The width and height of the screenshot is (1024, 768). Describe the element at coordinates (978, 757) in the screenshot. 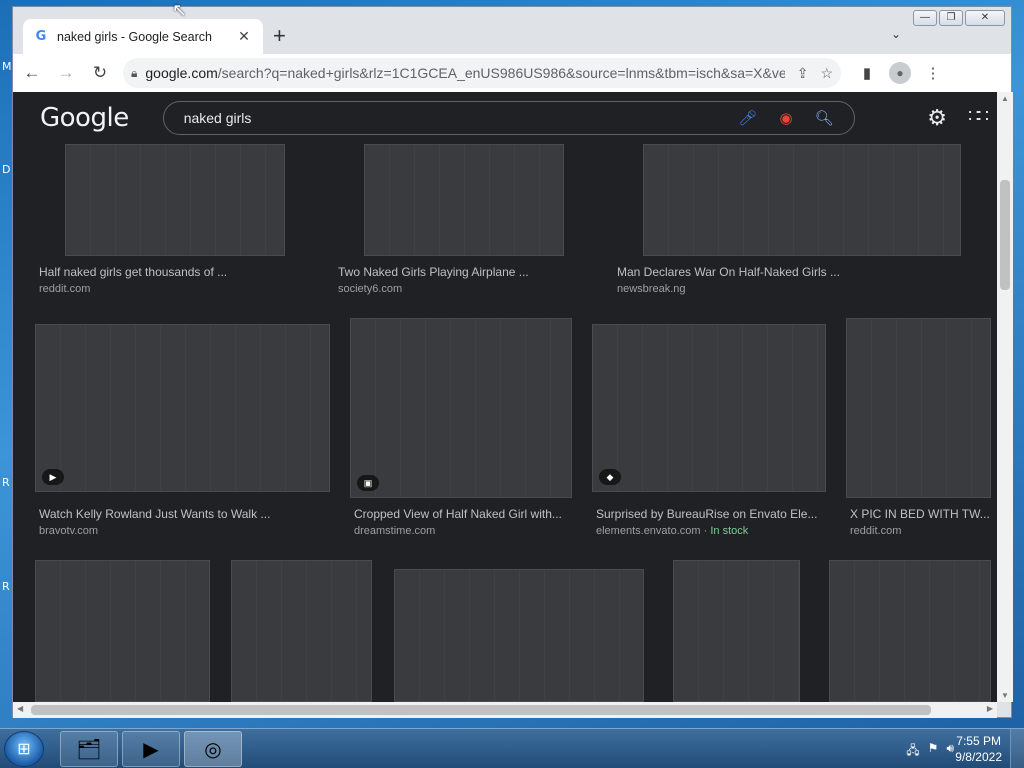

I see `clock-date: 9/8/2022` at that location.